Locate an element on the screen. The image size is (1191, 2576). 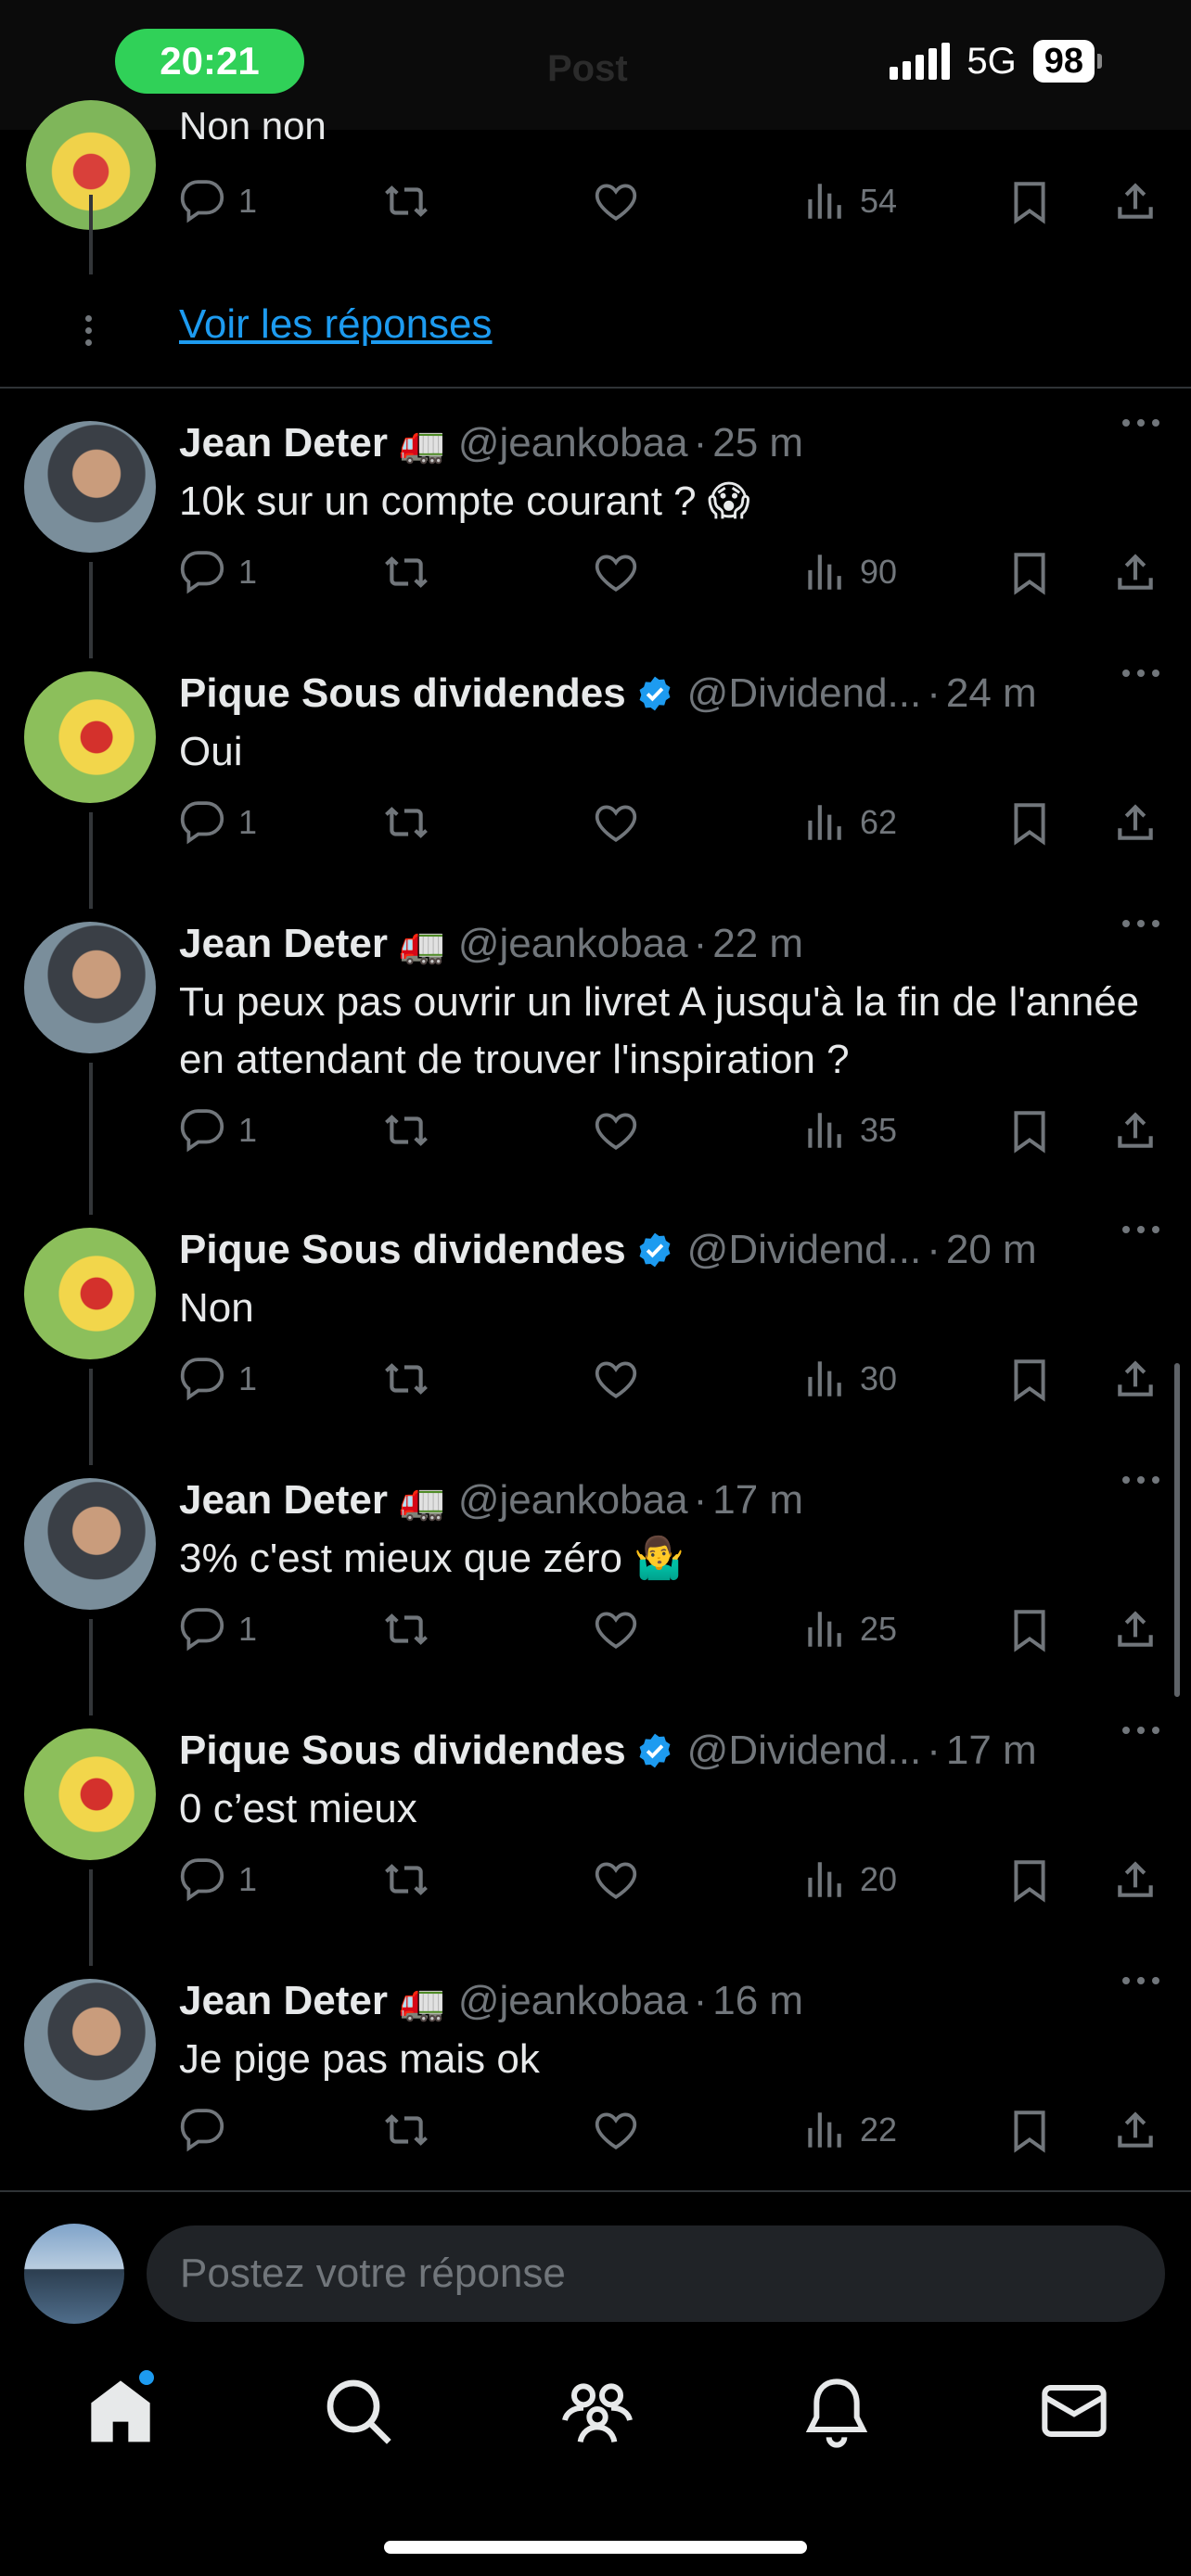
tab-home is located at coordinates (121, 2409).